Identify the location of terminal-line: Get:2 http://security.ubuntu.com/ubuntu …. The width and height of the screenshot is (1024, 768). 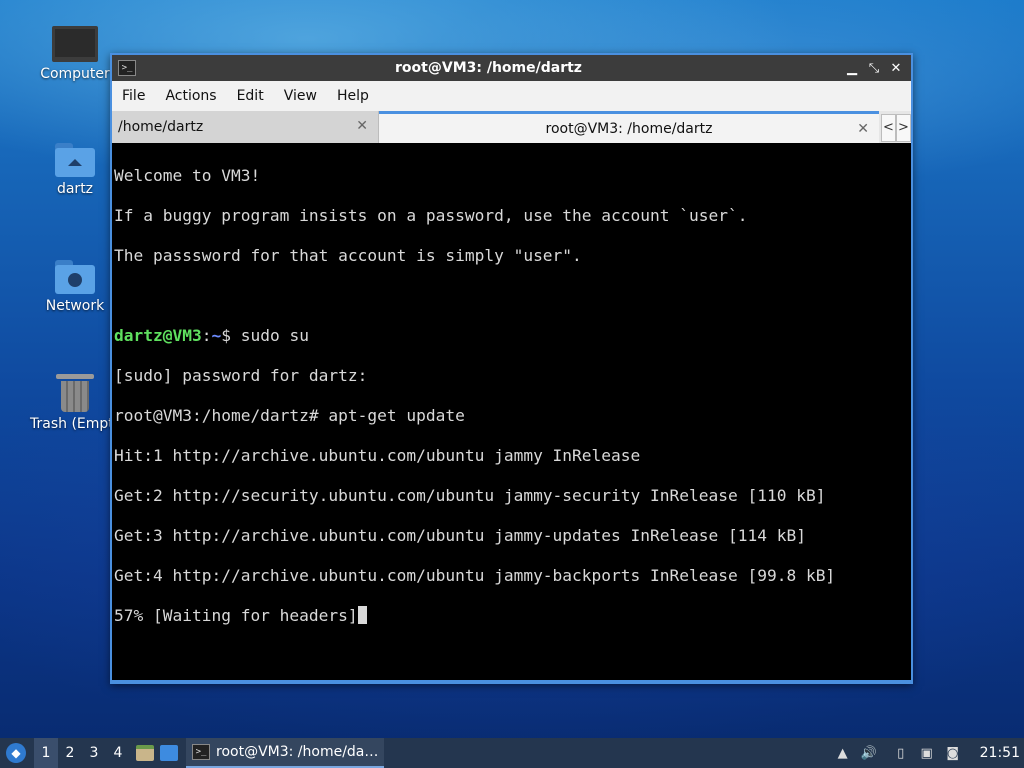
(470, 495).